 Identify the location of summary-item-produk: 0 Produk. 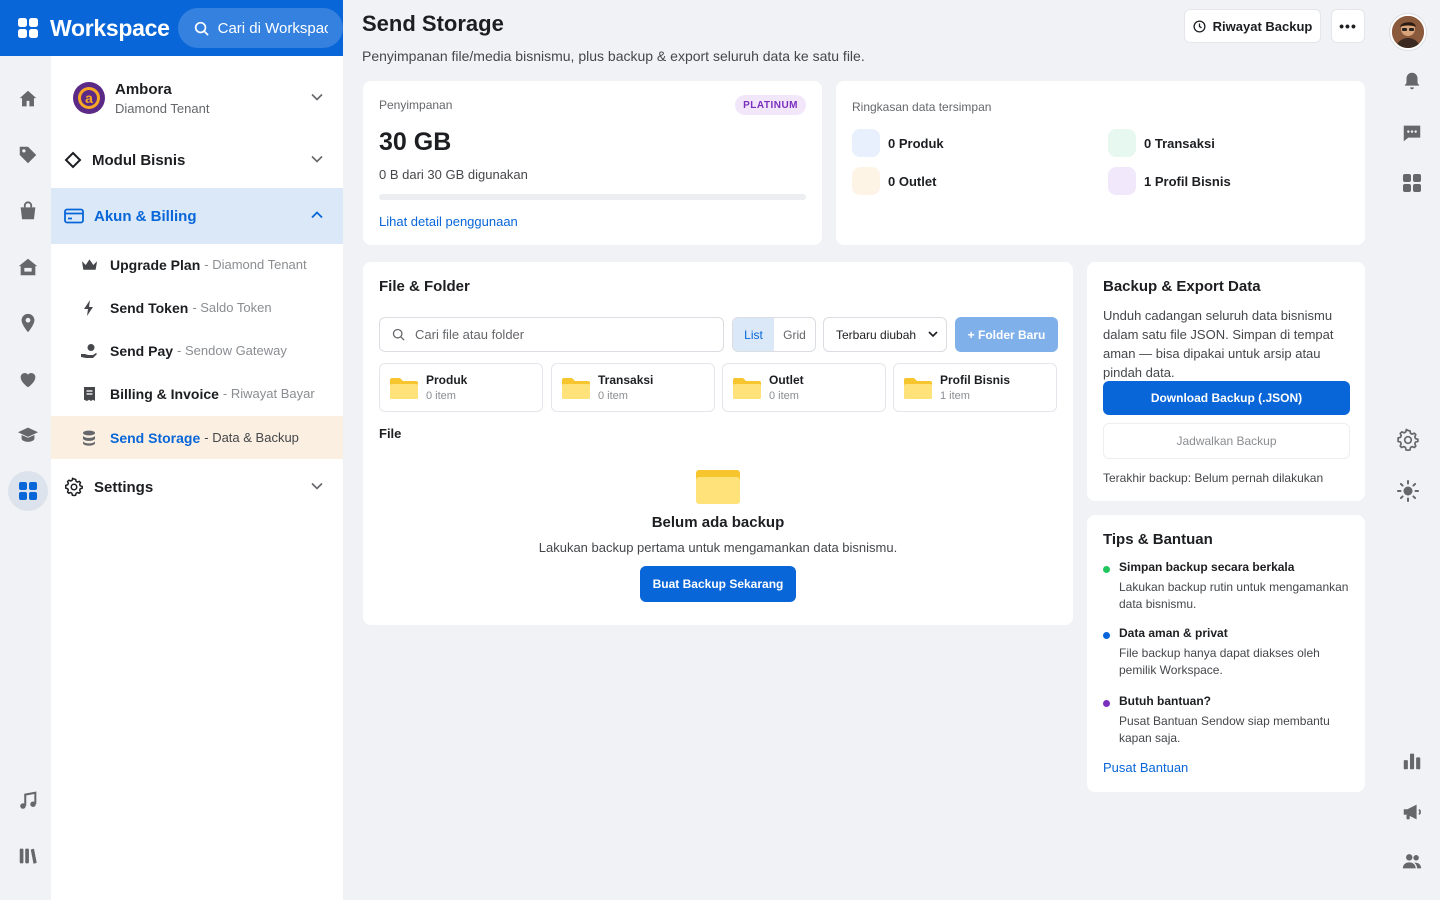
(898, 143).